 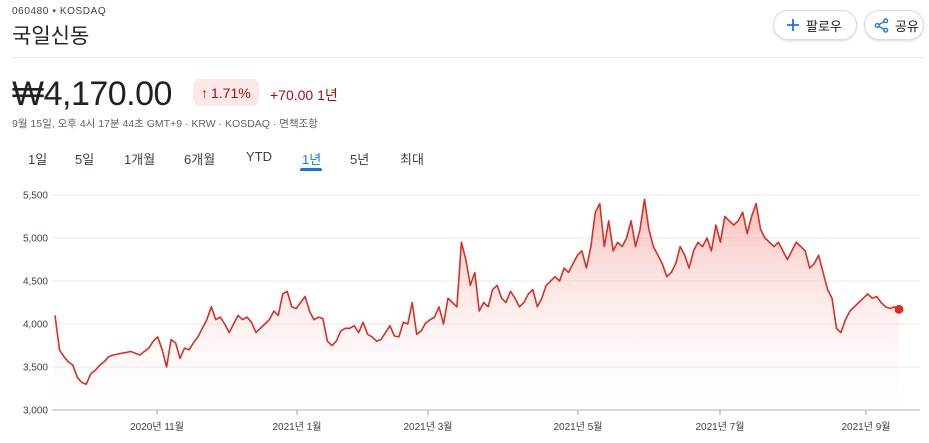 What do you see at coordinates (359, 158) in the screenshot?
I see `tab-5y: 5년` at bounding box center [359, 158].